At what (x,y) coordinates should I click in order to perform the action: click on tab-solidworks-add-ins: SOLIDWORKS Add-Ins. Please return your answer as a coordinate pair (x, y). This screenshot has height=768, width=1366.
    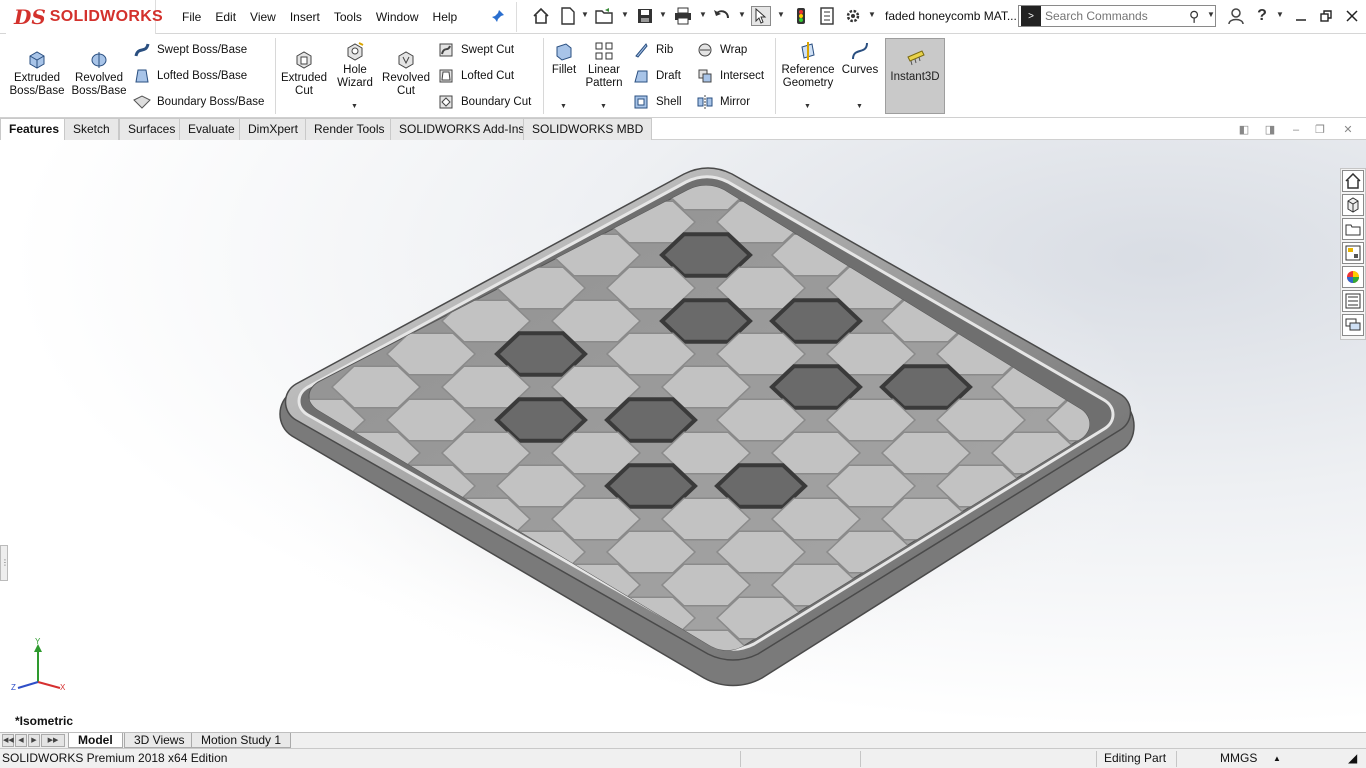
    Looking at the image, I should click on (462, 129).